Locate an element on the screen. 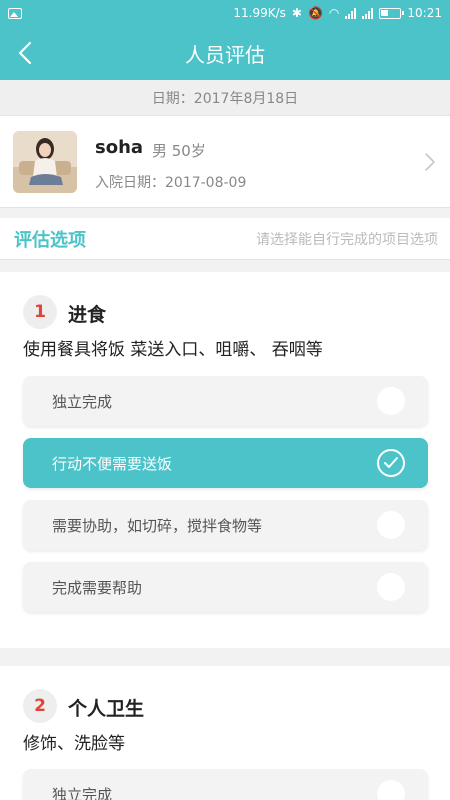 This screenshot has width=450, height=800. section-header: 评估选项 请选择能自行完成的项目选项 is located at coordinates (225, 239).